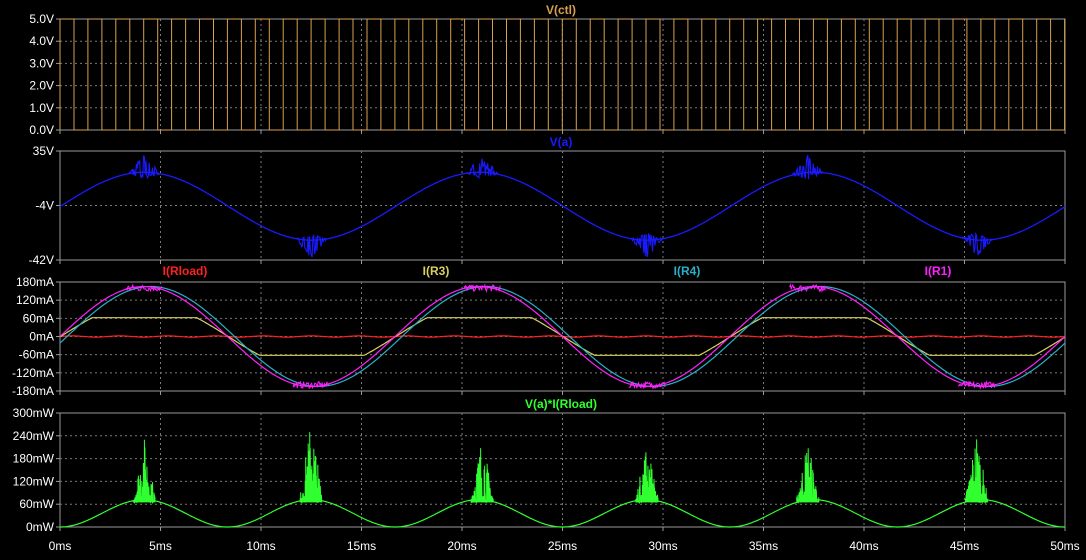 This screenshot has height=560, width=1086. What do you see at coordinates (938, 271) in the screenshot?
I see `series-title: I(R1)` at bounding box center [938, 271].